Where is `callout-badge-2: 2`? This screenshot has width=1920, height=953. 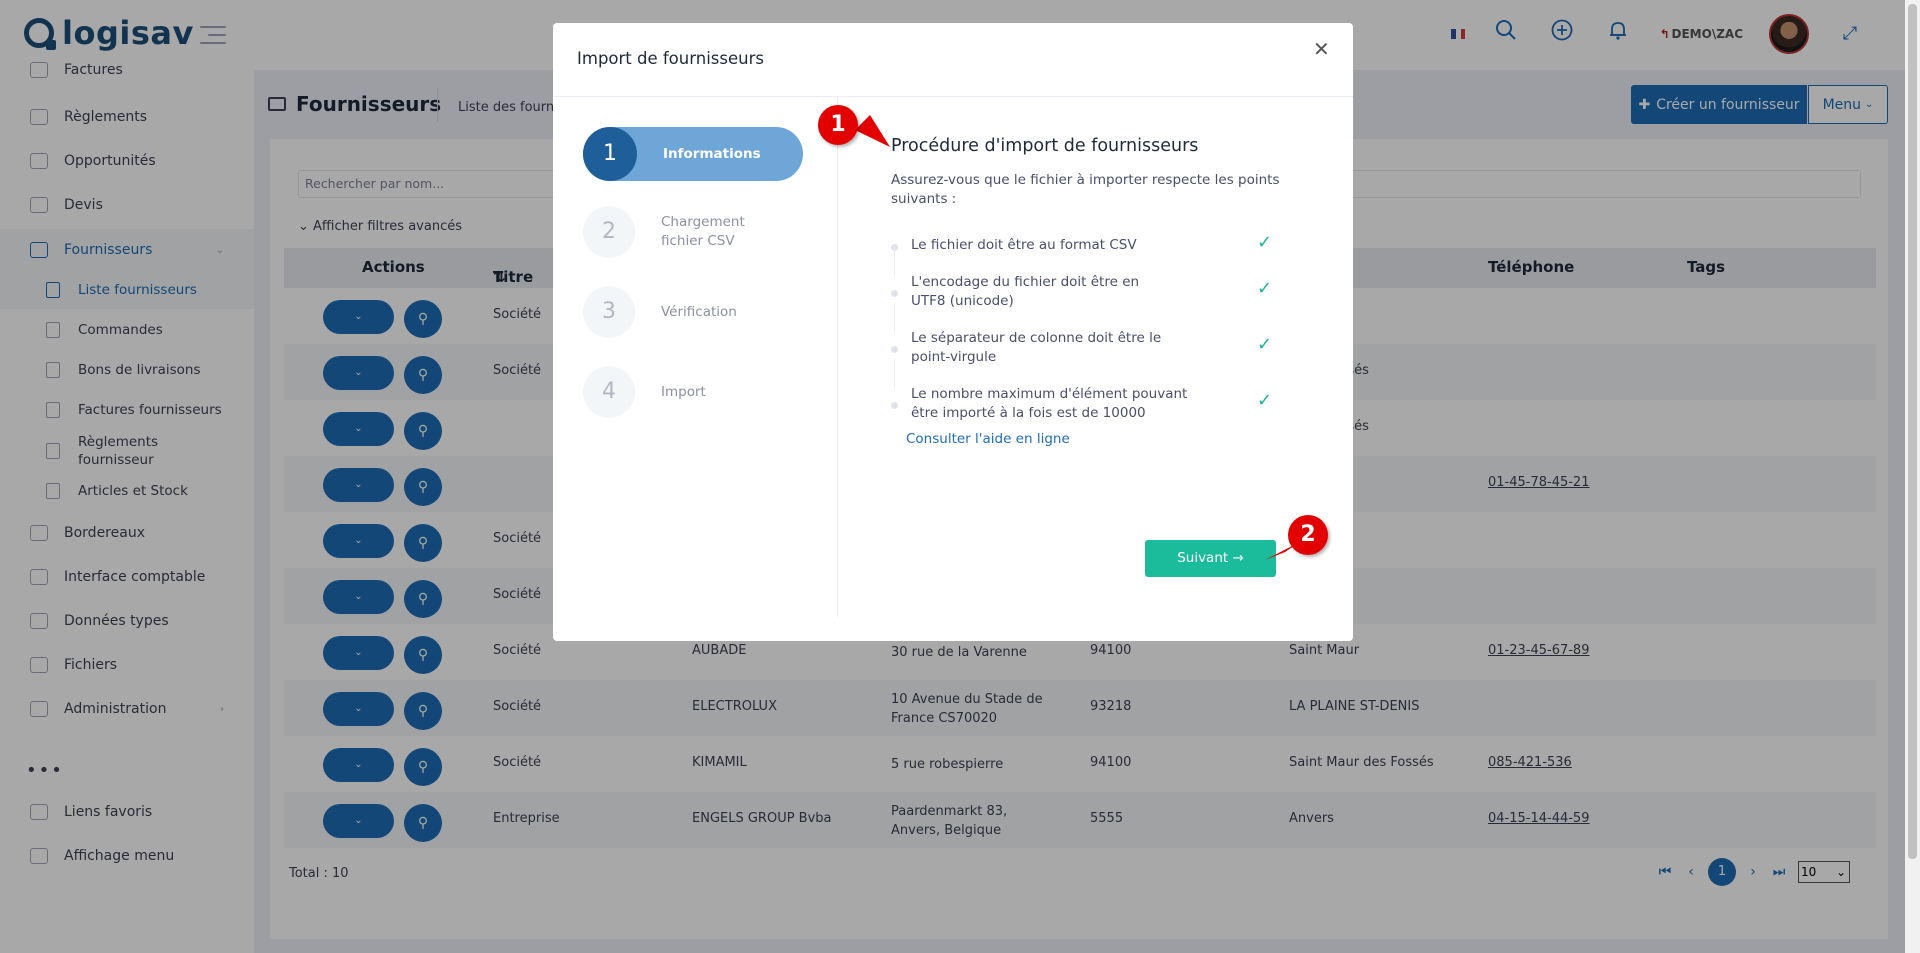
callout-badge-2: 2 is located at coordinates (1308, 535).